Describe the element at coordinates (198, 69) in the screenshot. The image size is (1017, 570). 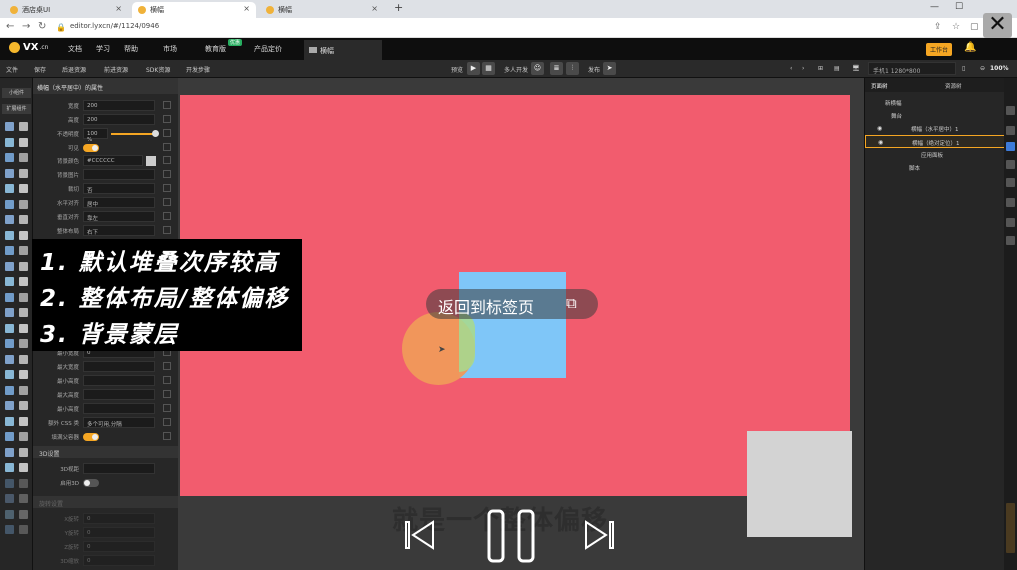
I see `toolbar-dev-steps: 开发步骤` at that location.